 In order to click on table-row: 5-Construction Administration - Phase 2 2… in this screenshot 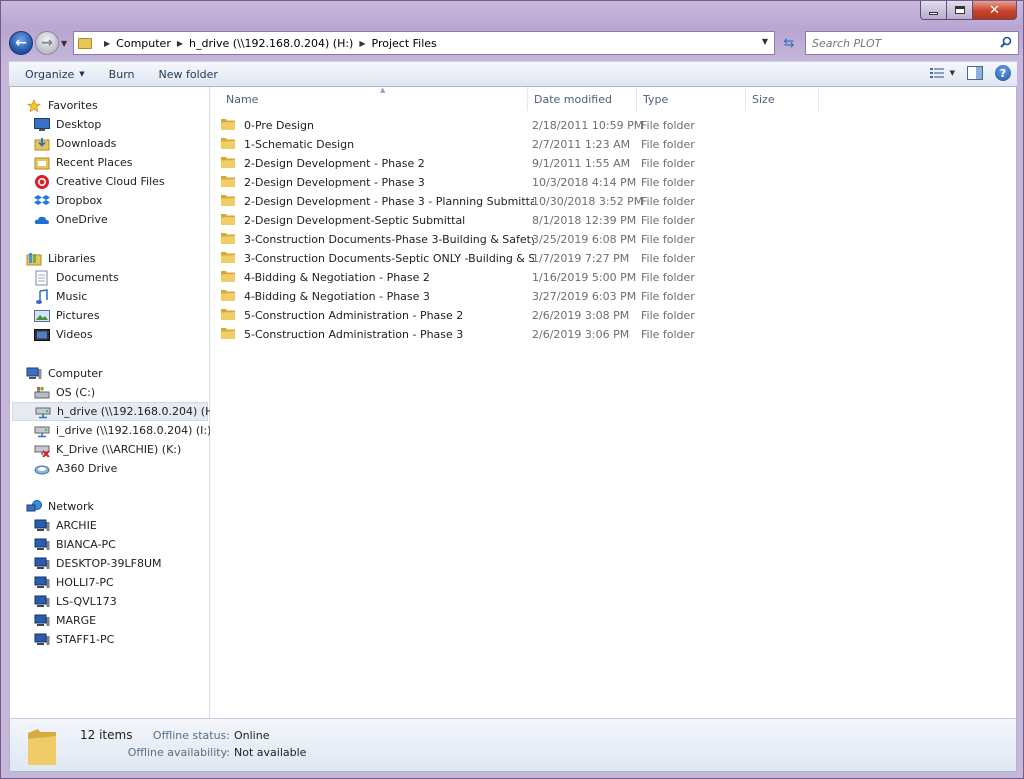, I will do `click(520, 315)`.